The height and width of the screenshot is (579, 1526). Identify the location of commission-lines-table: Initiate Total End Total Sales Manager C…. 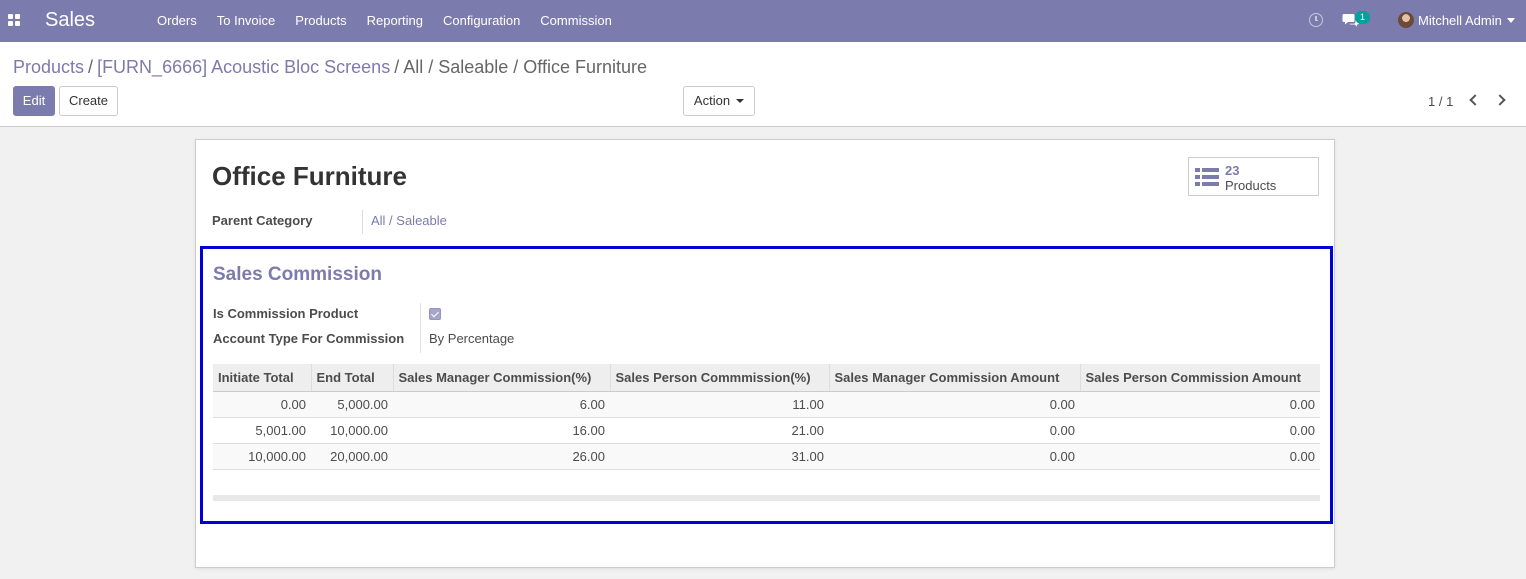
(766, 417).